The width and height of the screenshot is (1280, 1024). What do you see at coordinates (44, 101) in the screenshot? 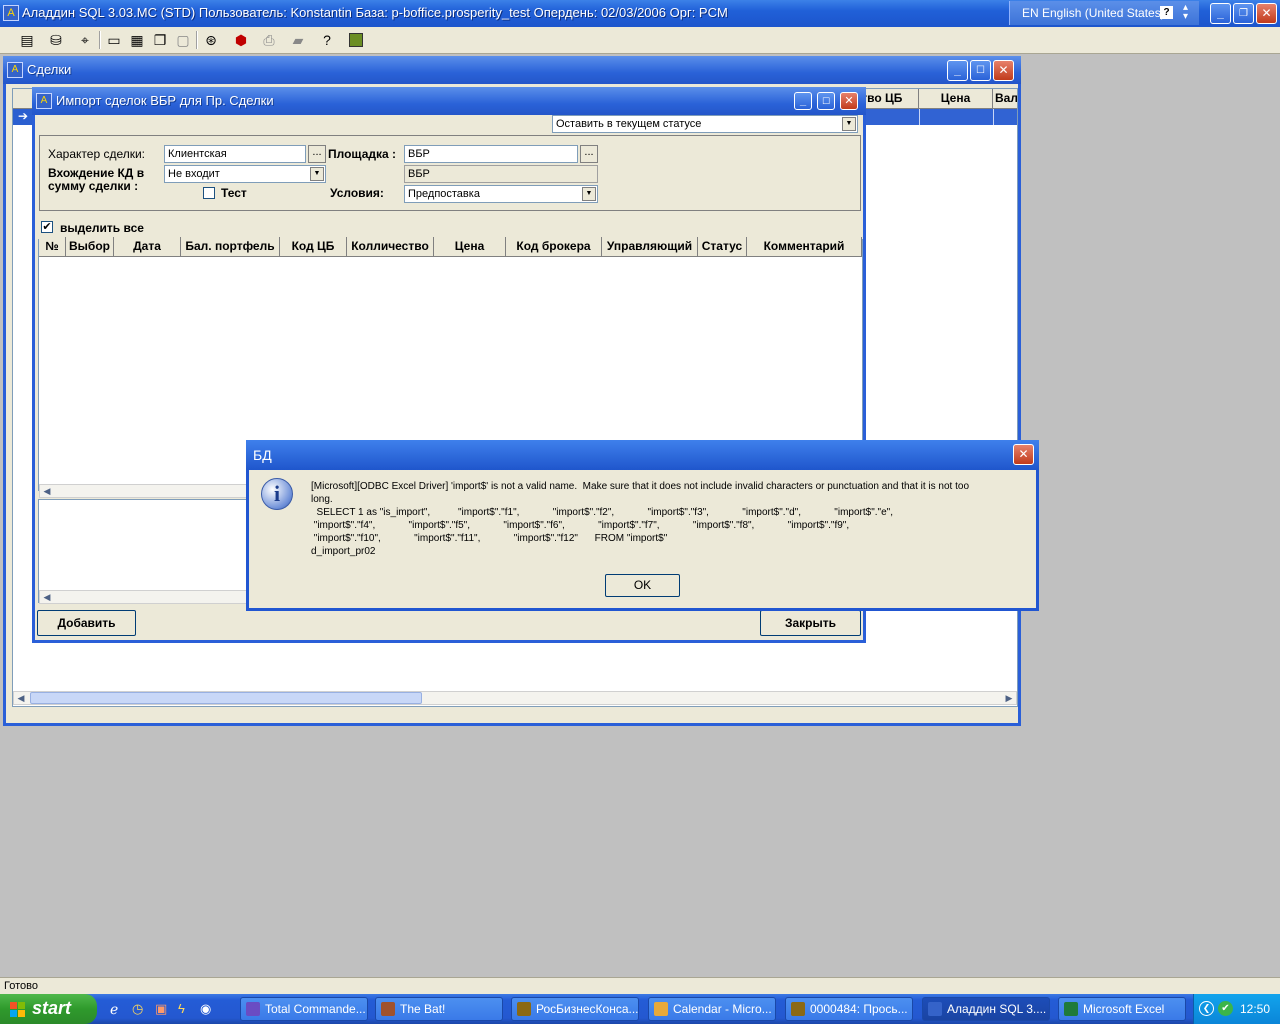
I see `import-window-icon: A` at bounding box center [44, 101].